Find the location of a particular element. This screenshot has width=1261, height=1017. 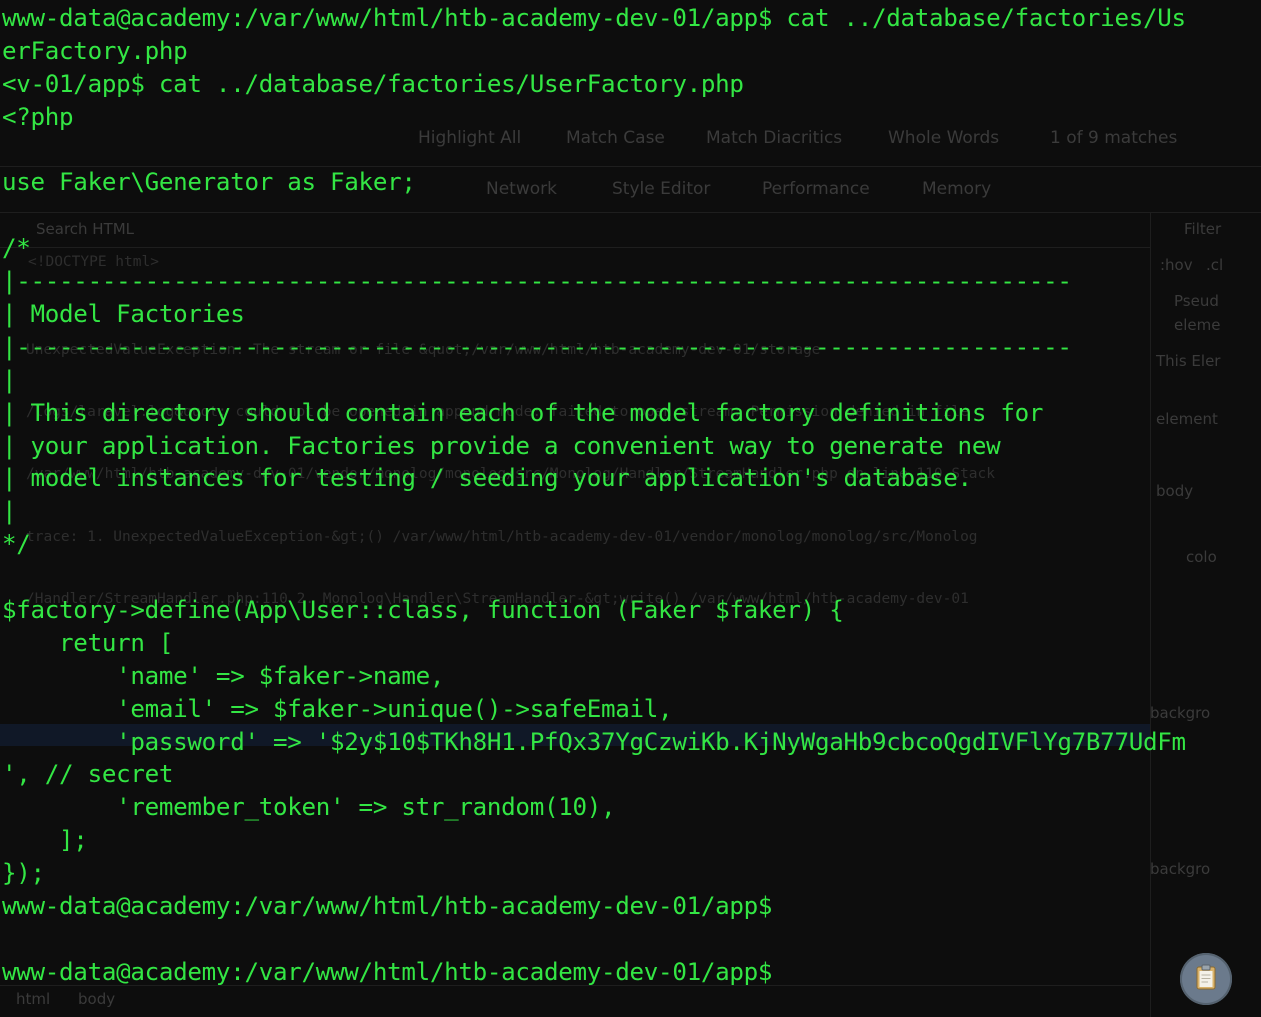

terminal-line: return [ is located at coordinates (88, 642).